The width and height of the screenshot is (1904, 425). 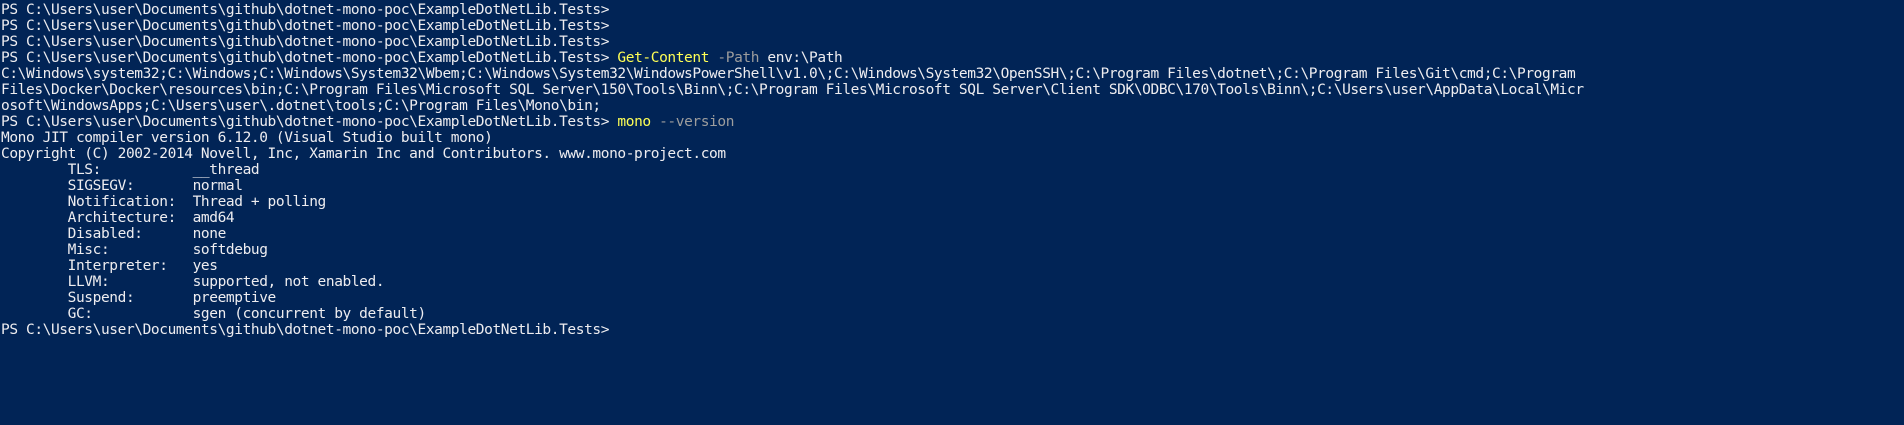 I want to click on command-parameter: -Path, so click(x=738, y=58).